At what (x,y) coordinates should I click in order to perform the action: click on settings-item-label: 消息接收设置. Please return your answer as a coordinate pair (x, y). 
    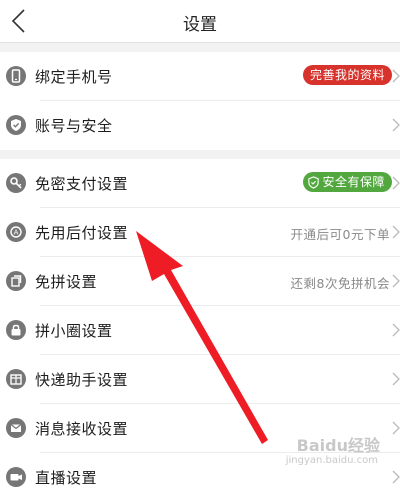
    Looking at the image, I should click on (82, 429).